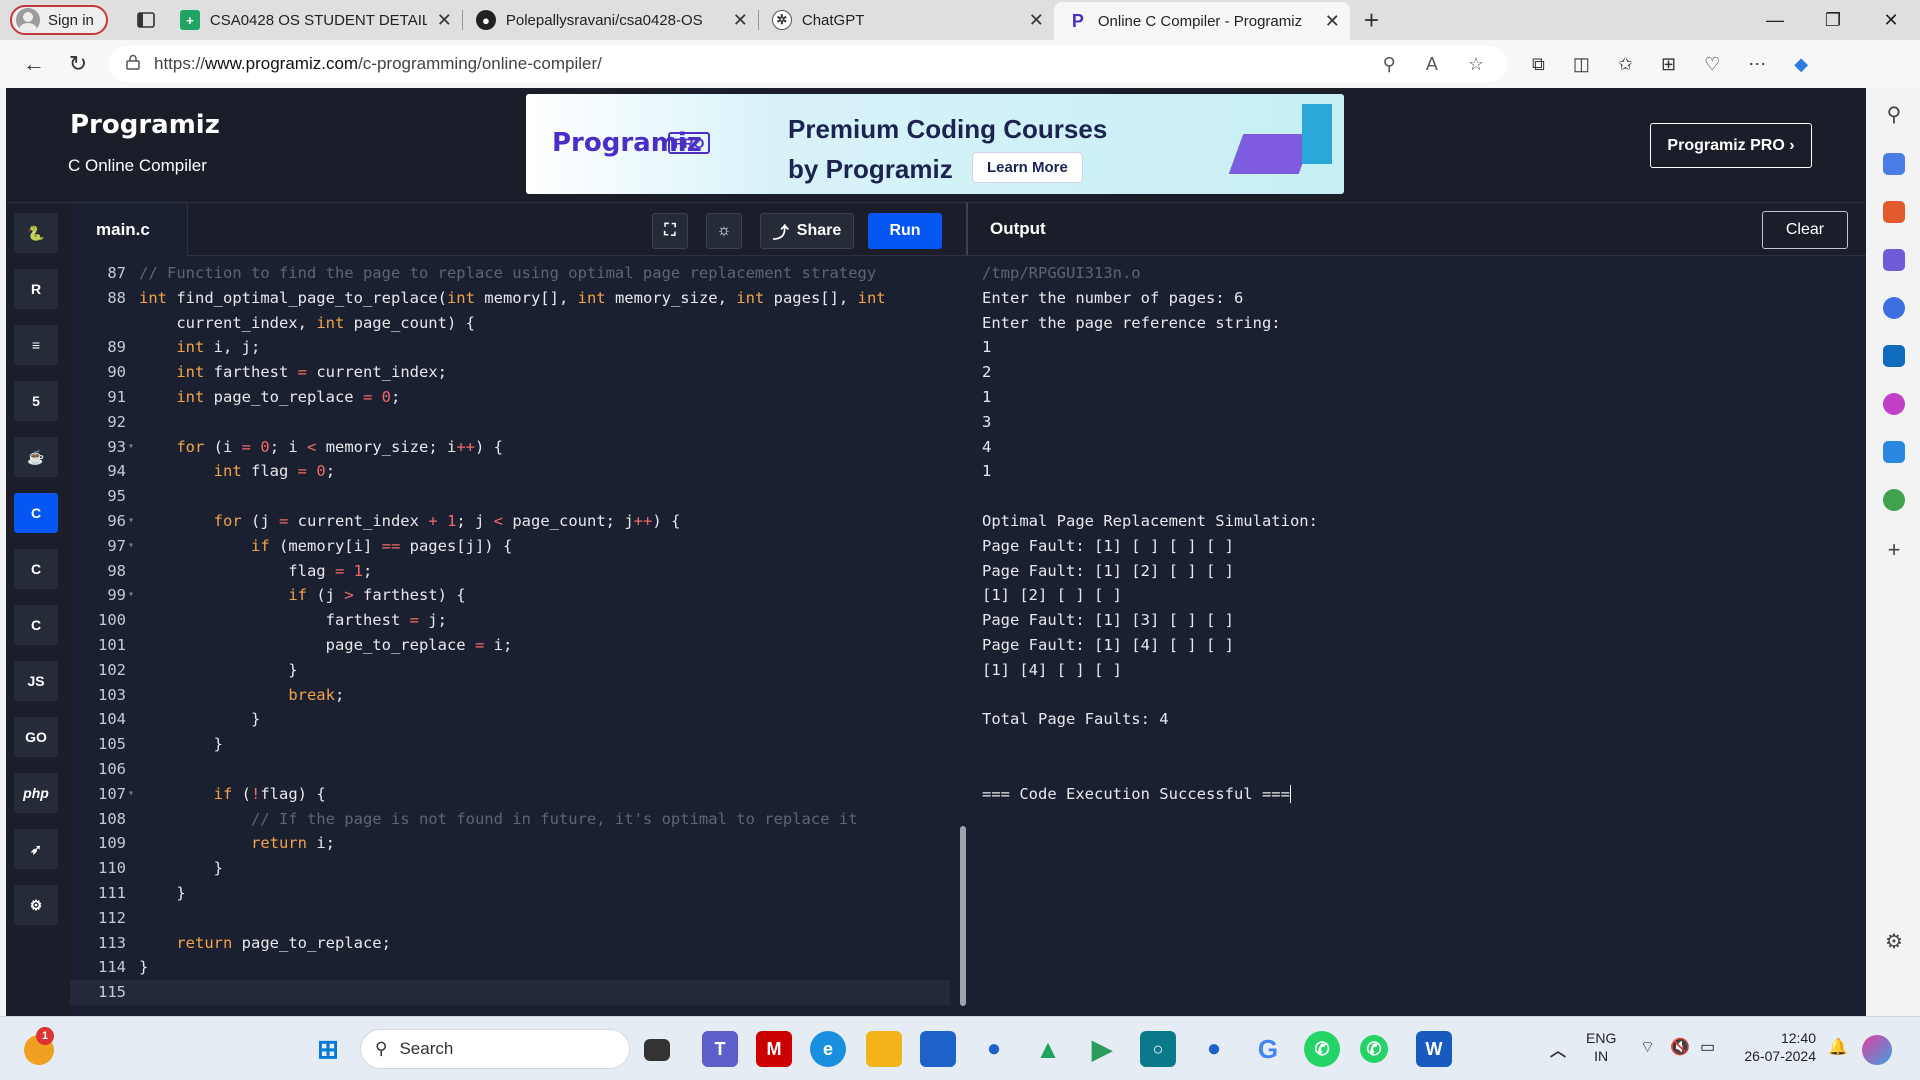  I want to click on store-icon, so click(938, 1049).